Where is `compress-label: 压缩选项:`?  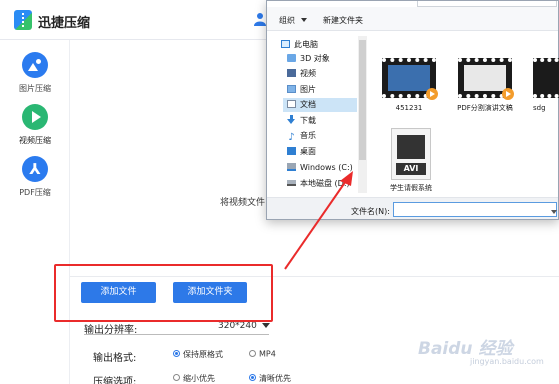
compress-label: 压缩选项: is located at coordinates (115, 380).